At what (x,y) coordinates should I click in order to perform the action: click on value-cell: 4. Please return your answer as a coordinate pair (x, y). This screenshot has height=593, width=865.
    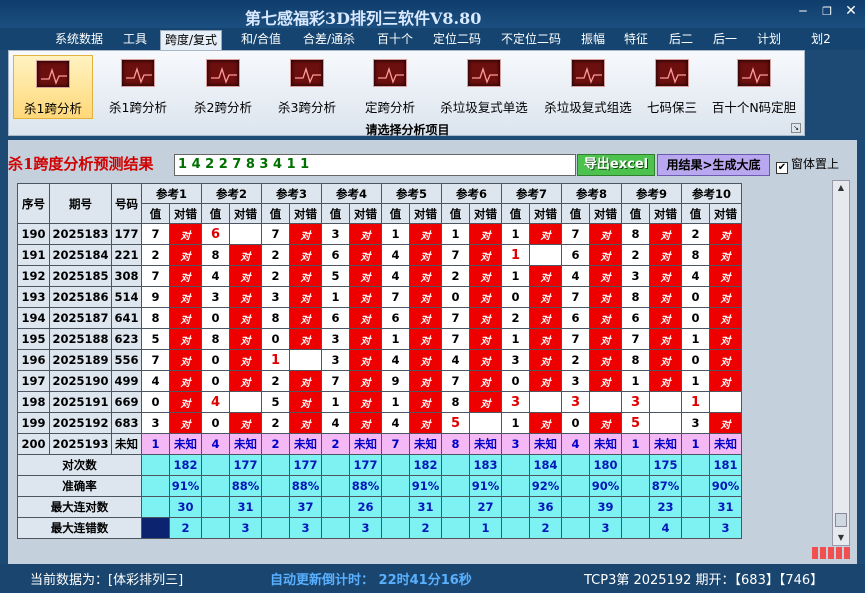
    Looking at the image, I should click on (695, 276).